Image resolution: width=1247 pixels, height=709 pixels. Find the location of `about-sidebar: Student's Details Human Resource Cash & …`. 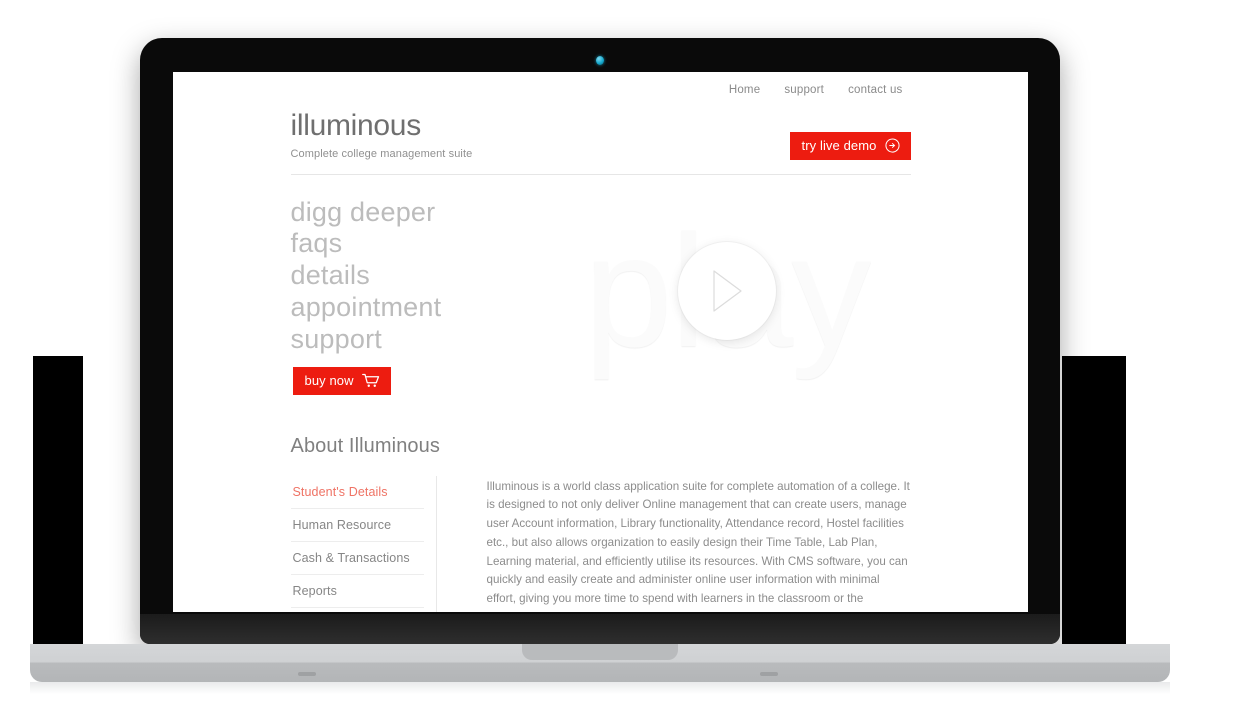

about-sidebar: Student's Details Human Resource Cash & … is located at coordinates (363, 544).